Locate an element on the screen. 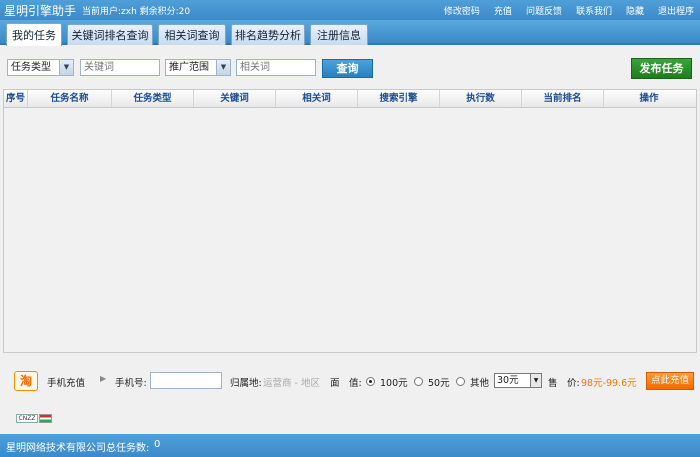  option-other-label: 其他 is located at coordinates (480, 383).